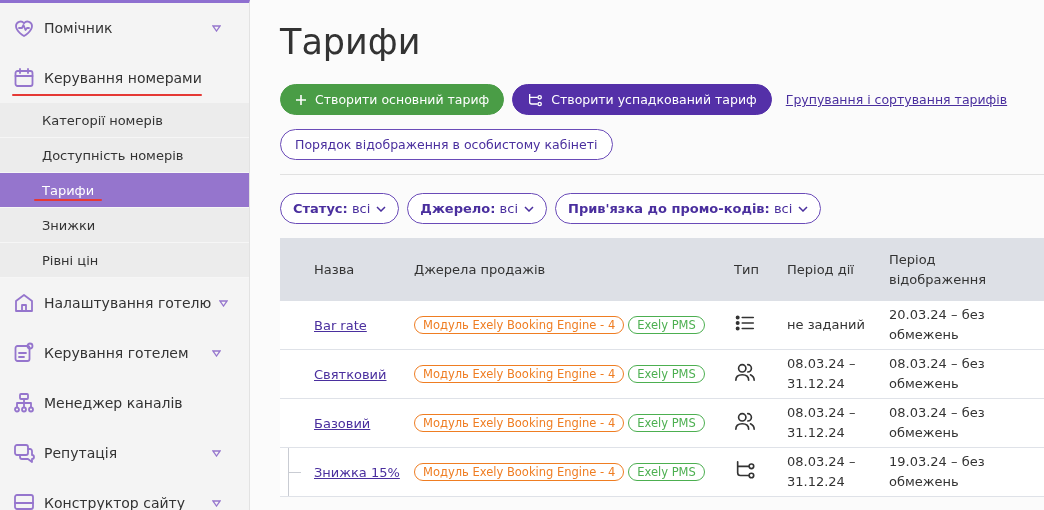 Image resolution: width=1044 pixels, height=510 pixels. I want to click on nav-item: Керування готелем, so click(124, 353).